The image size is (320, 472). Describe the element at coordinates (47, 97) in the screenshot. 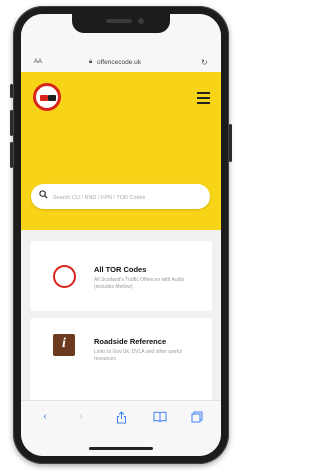

I see `no-overtaking-sign-icon` at that location.